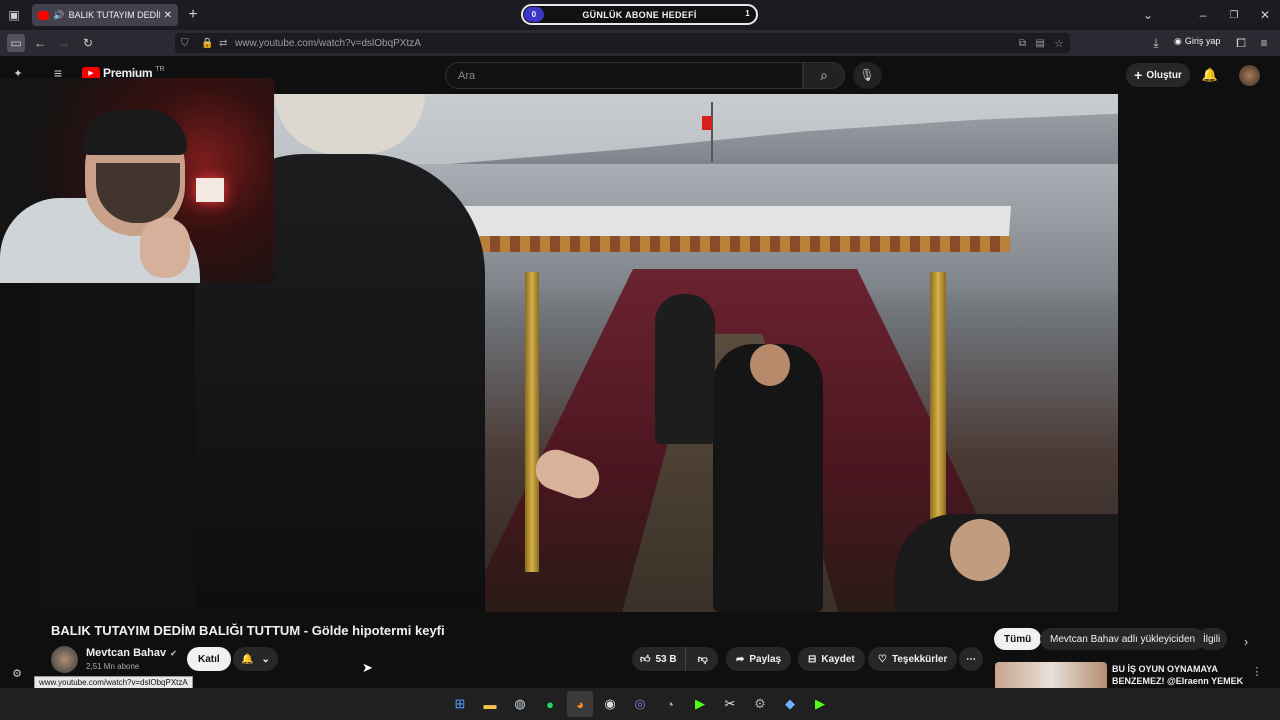  Describe the element at coordinates (126, 653) in the screenshot. I see `channel-name: Mevtcan Bahav` at that location.